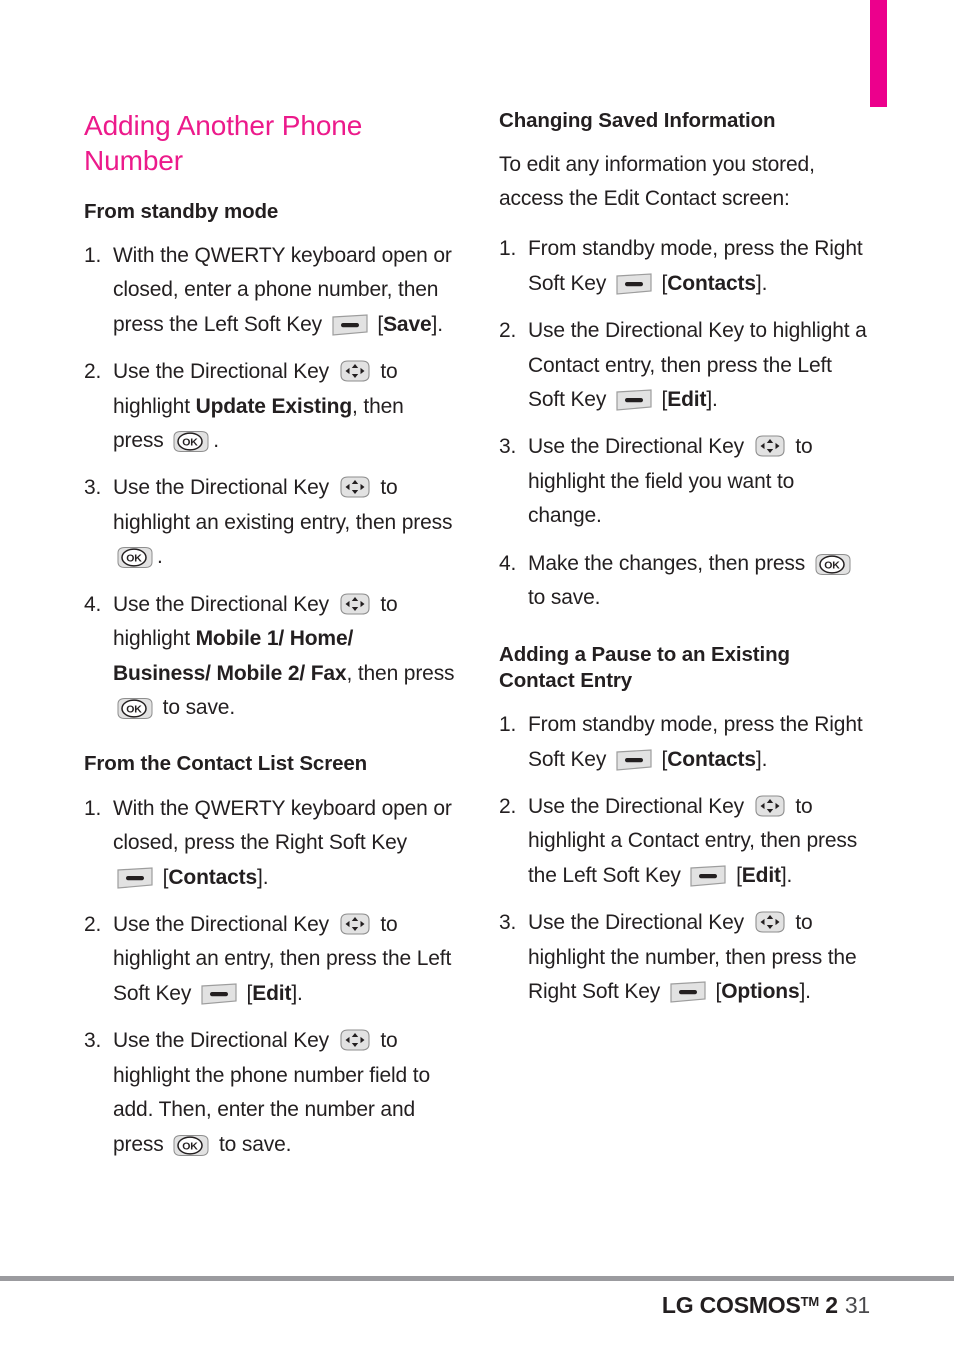  Describe the element at coordinates (226, 764) in the screenshot. I see `section-heading-from-contact-list-screen: From the Contact List Screen` at that location.